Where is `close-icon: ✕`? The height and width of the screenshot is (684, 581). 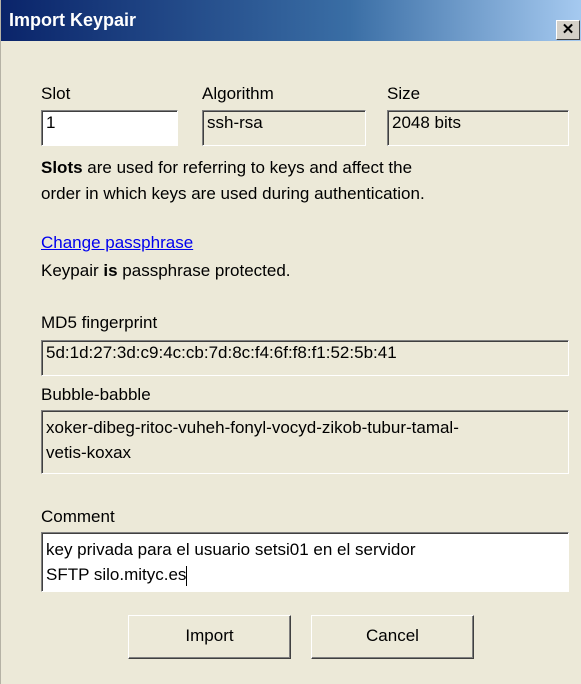
close-icon: ✕ is located at coordinates (568, 29).